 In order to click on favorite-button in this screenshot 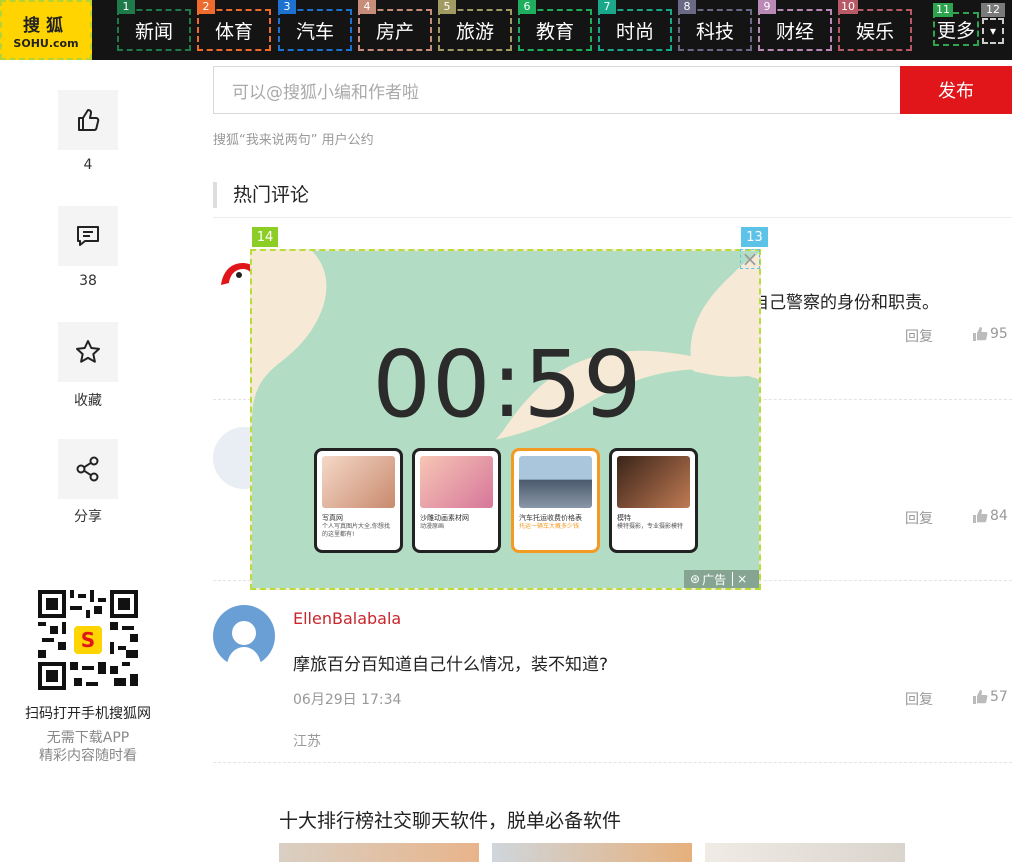, I will do `click(88, 352)`.